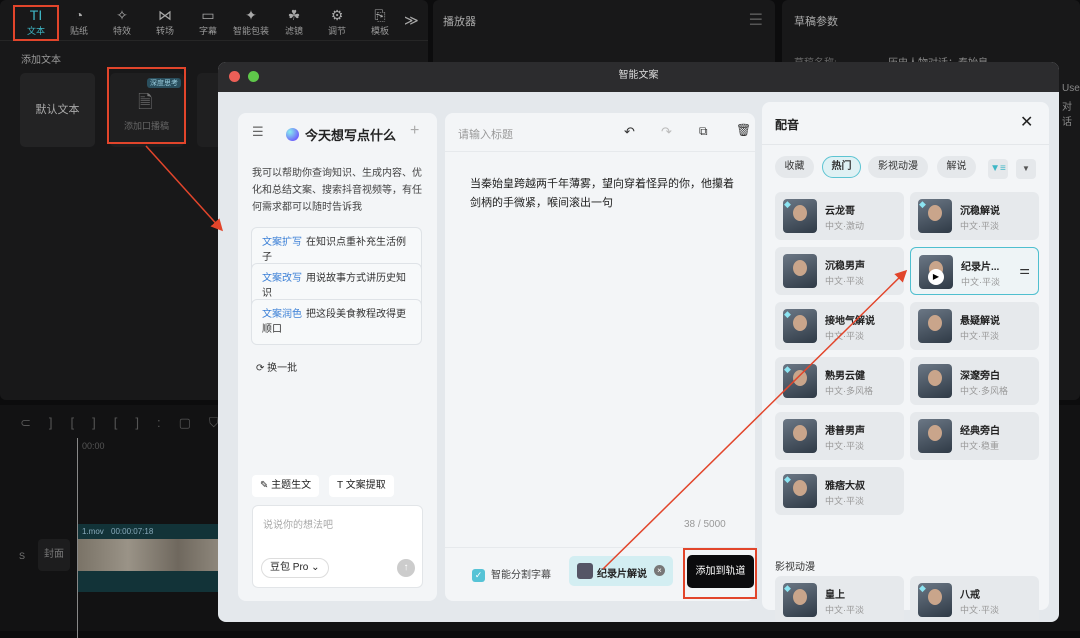 This screenshot has height=638, width=1080. Describe the element at coordinates (936, 277) in the screenshot. I see `play-icon: ▶` at that location.